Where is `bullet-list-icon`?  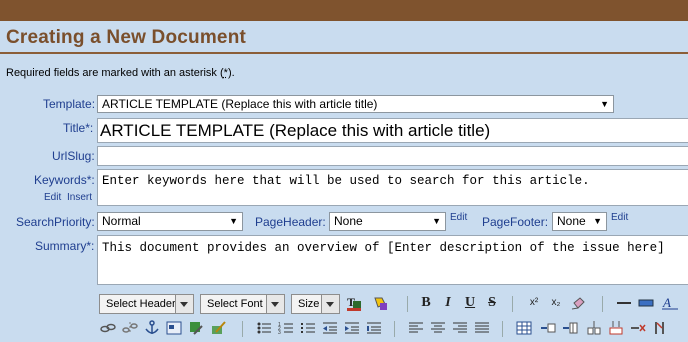
bullet-list-icon is located at coordinates (264, 328).